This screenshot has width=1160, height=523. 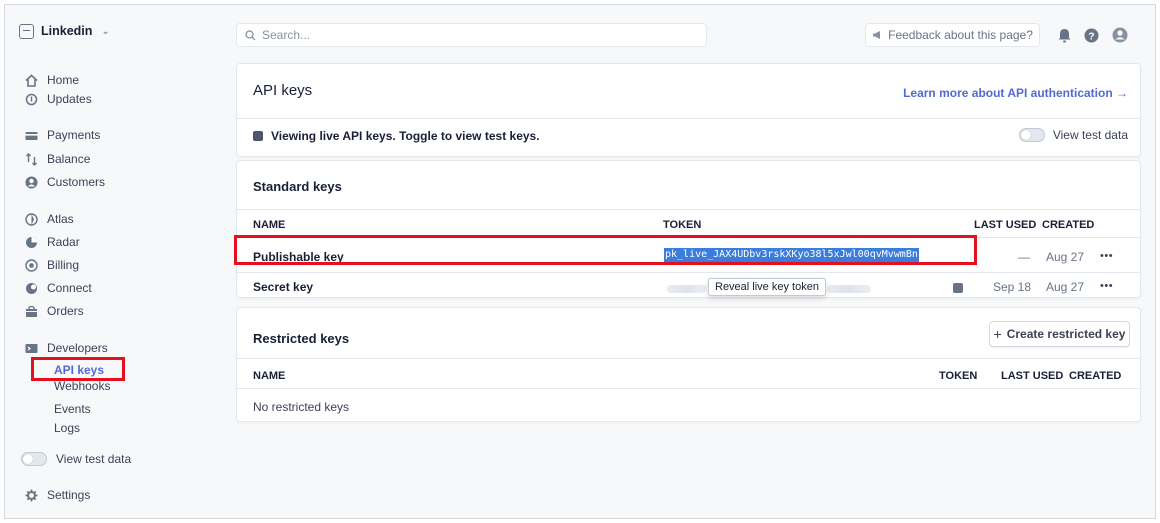 I want to click on sidebar-item-payments: Payments, so click(x=62, y=135).